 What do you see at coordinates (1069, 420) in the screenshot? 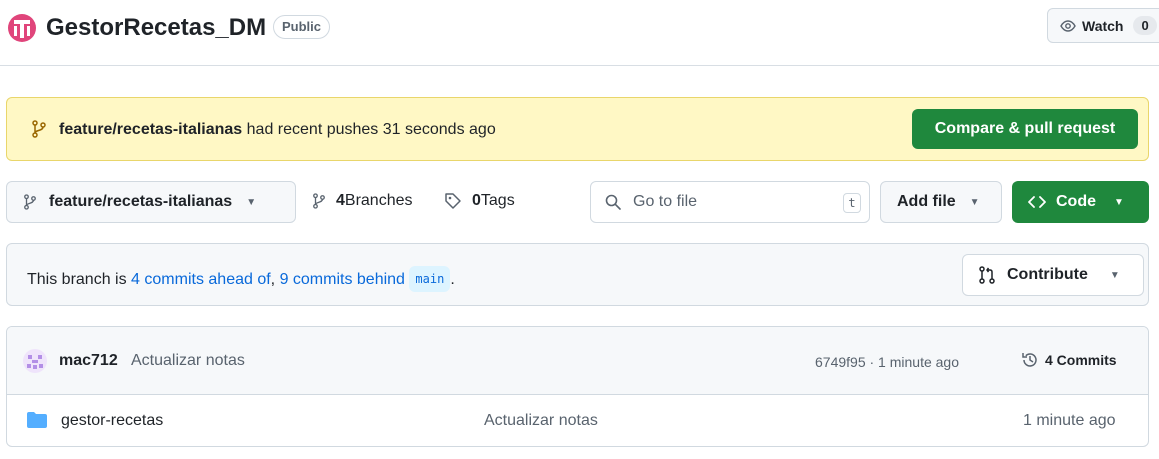
I see `file-age: 1 minute ago` at bounding box center [1069, 420].